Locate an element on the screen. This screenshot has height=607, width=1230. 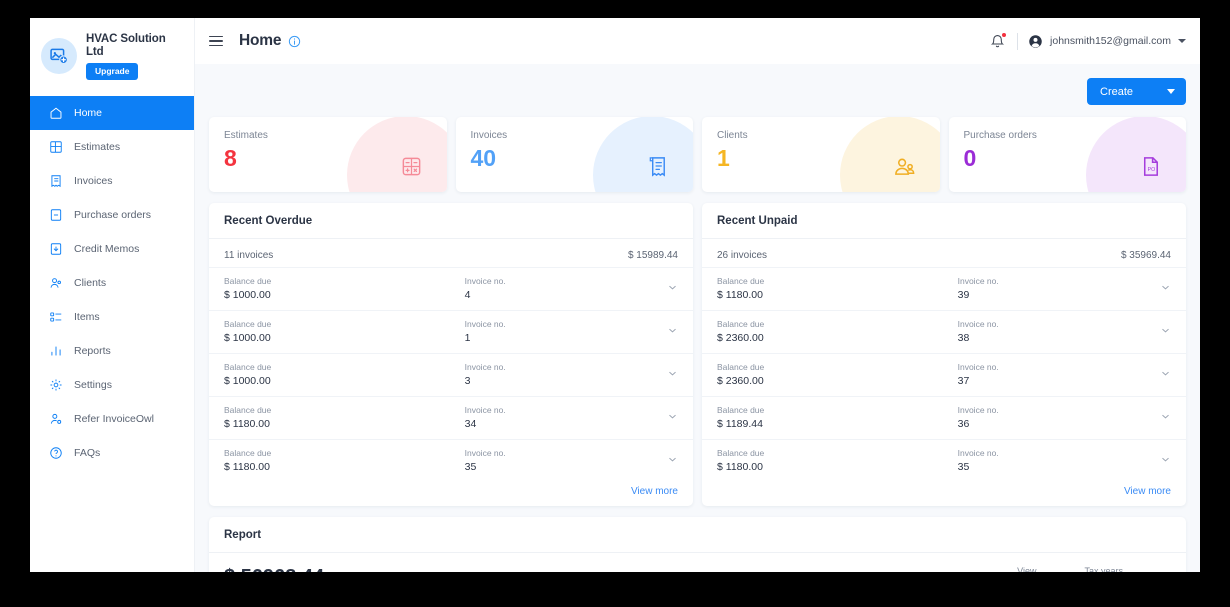
sidebar-item-faqs: FAQs is located at coordinates (112, 453).